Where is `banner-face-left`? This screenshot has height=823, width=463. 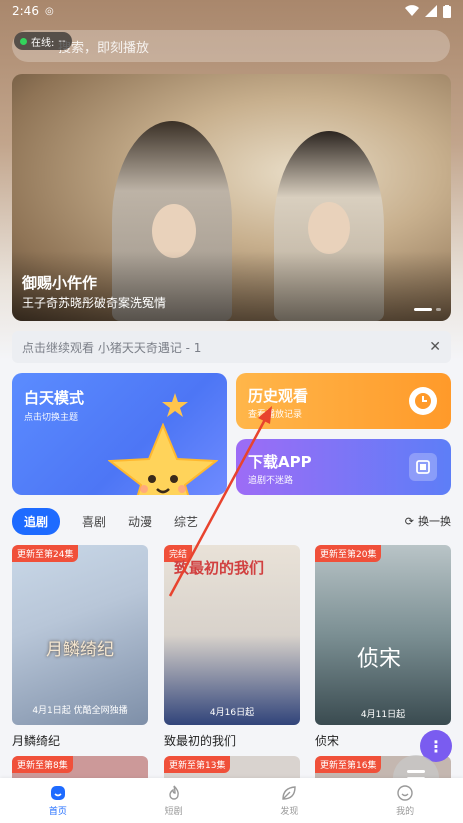 banner-face-left is located at coordinates (174, 231).